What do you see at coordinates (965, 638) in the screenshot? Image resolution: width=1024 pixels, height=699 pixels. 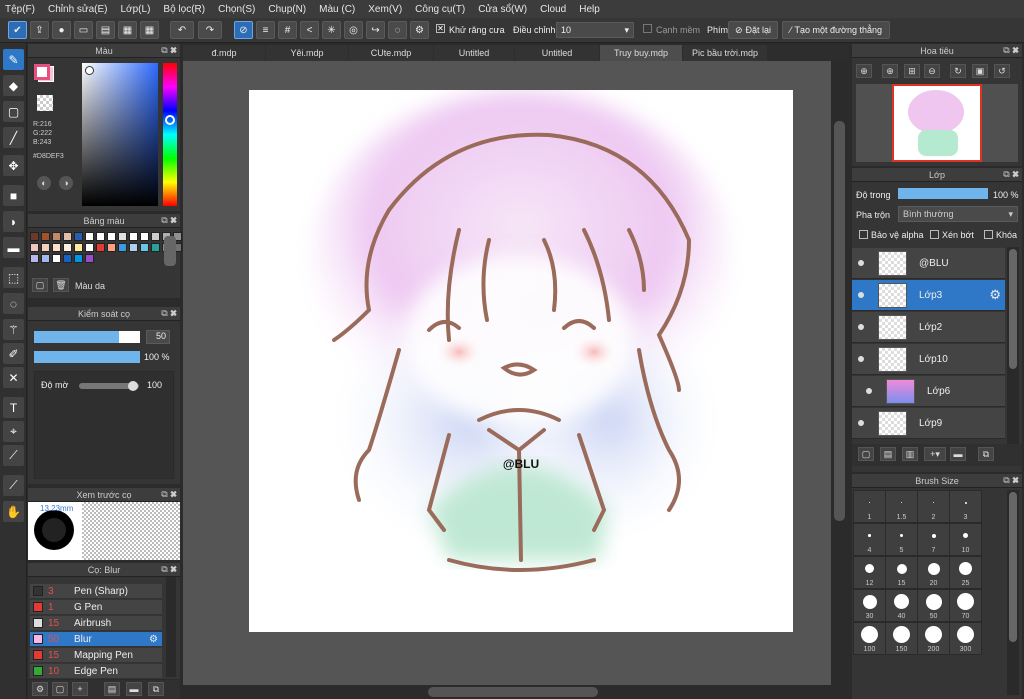 I see `brush-size-preset: 300` at bounding box center [965, 638].